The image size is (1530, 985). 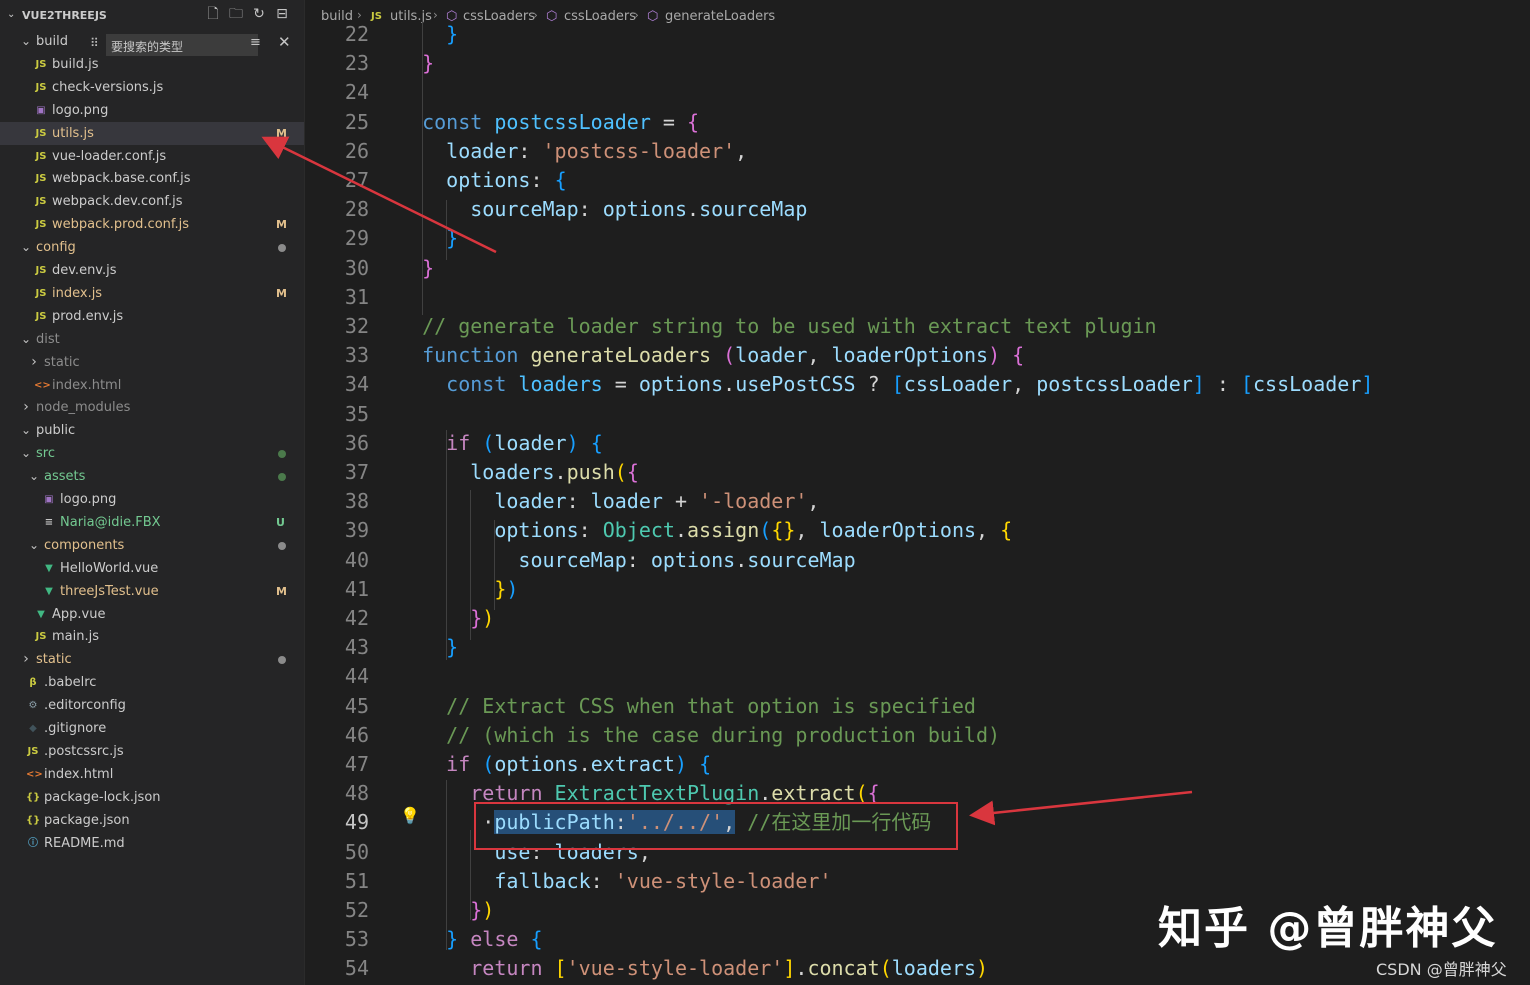 I want to click on zhihu-watermark: 知乎 @曾胖神父, so click(x=1328, y=928).